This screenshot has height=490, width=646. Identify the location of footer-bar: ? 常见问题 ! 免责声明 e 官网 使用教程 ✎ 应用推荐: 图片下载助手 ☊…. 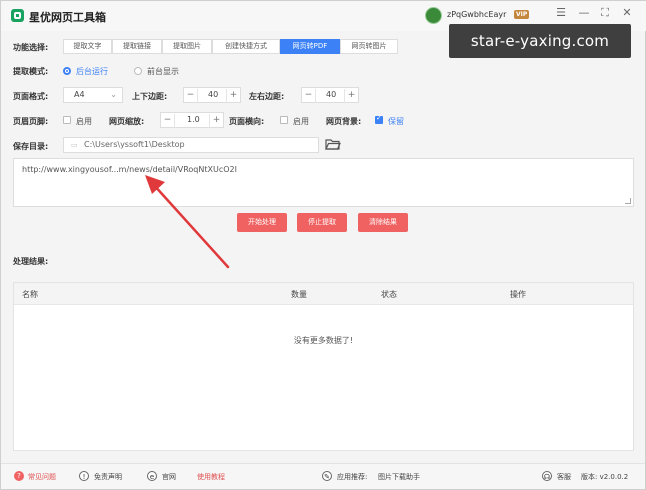
(323, 476).